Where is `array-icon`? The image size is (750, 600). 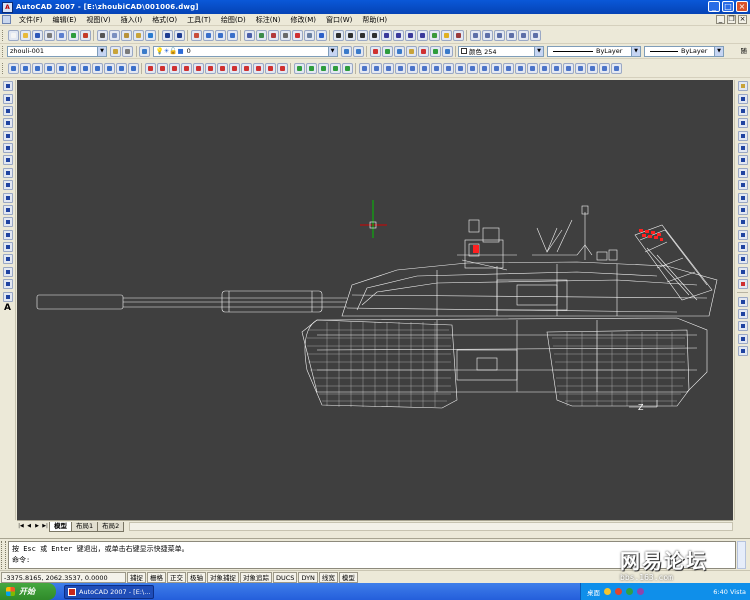 array-icon is located at coordinates (742, 135).